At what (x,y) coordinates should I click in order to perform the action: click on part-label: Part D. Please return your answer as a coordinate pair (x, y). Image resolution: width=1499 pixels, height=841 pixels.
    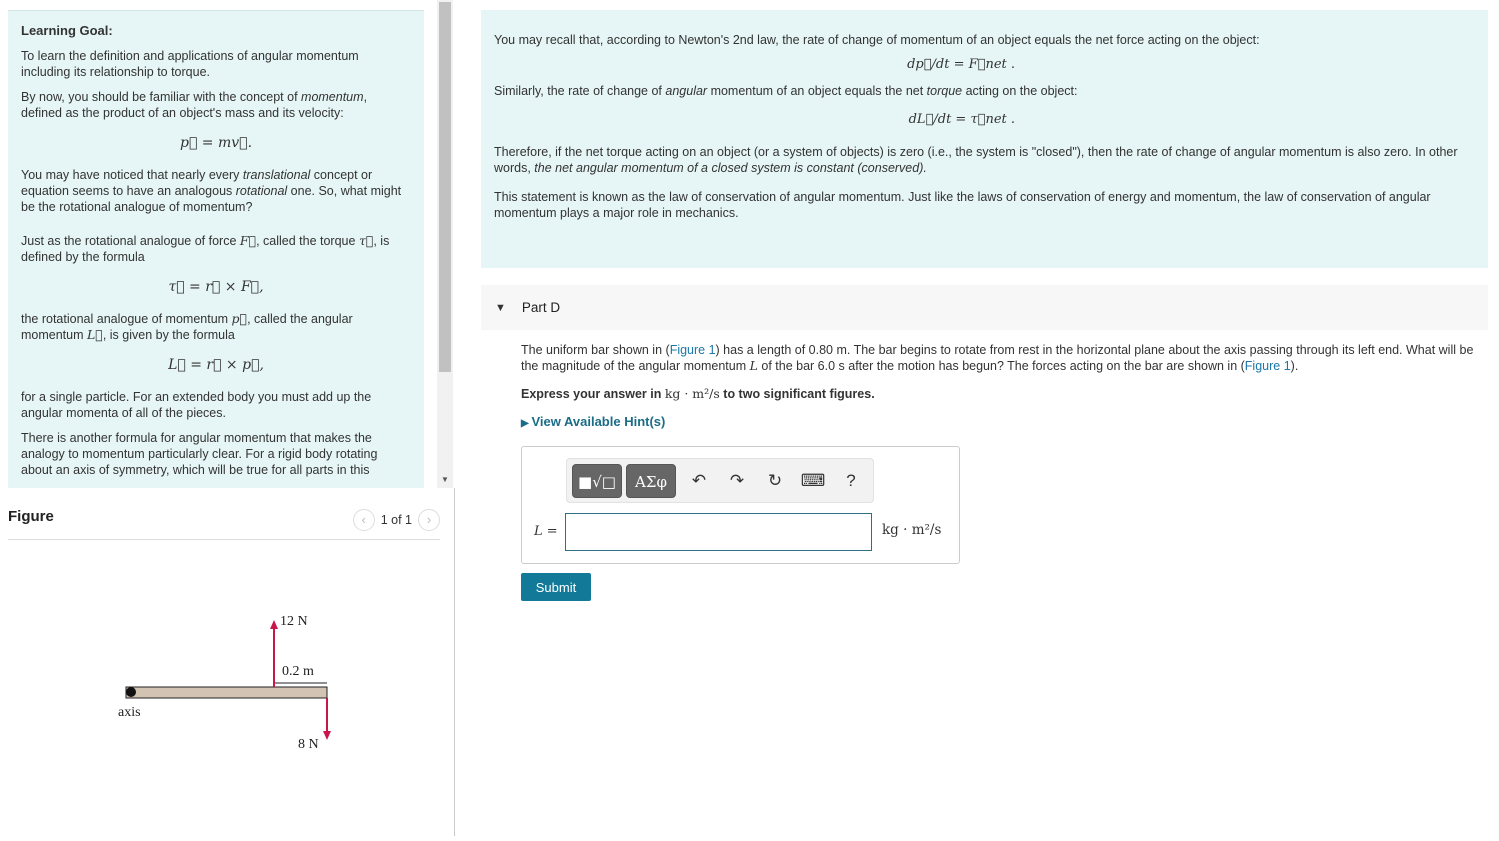
    Looking at the image, I should click on (541, 307).